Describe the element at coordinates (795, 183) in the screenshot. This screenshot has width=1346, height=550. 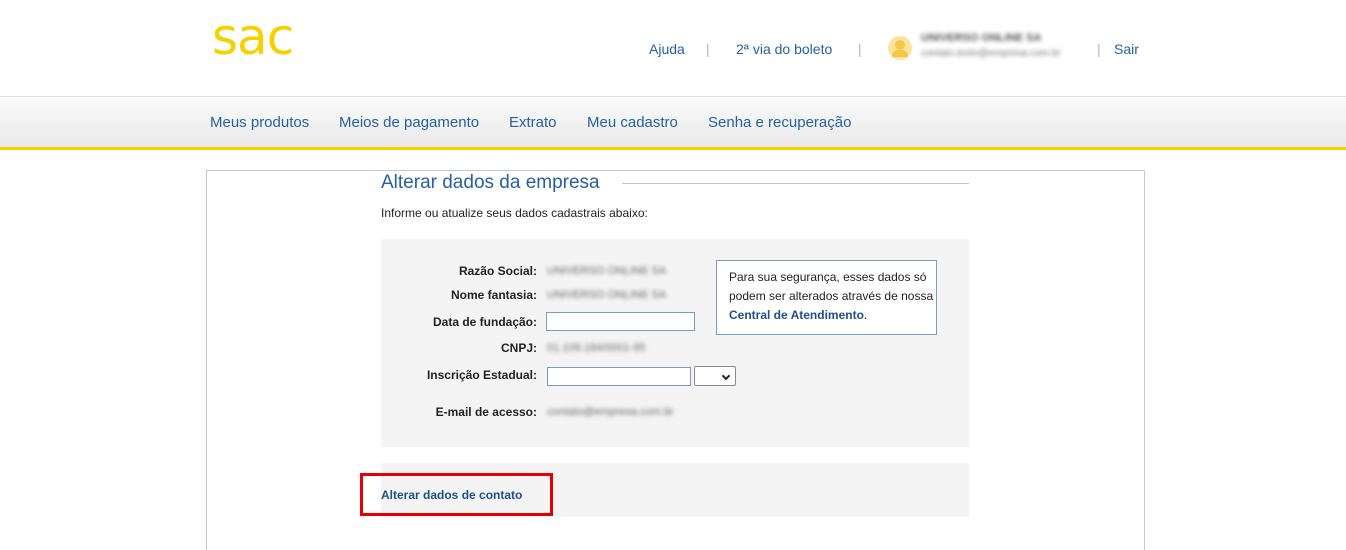
I see `title-divider` at that location.